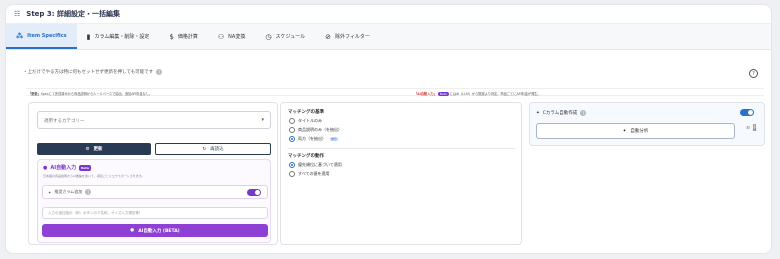 The image size is (780, 259). Describe the element at coordinates (68, 191) in the screenshot. I see `recommend-label: 推奨カラム追加` at that location.